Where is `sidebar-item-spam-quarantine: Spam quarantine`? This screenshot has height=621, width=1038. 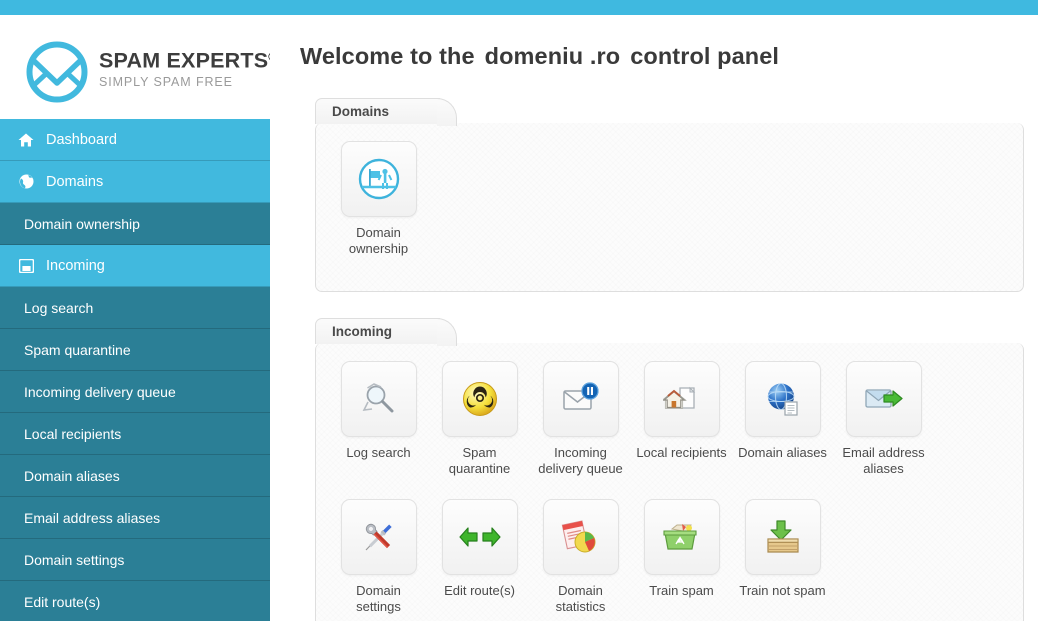 sidebar-item-spam-quarantine: Spam quarantine is located at coordinates (135, 350).